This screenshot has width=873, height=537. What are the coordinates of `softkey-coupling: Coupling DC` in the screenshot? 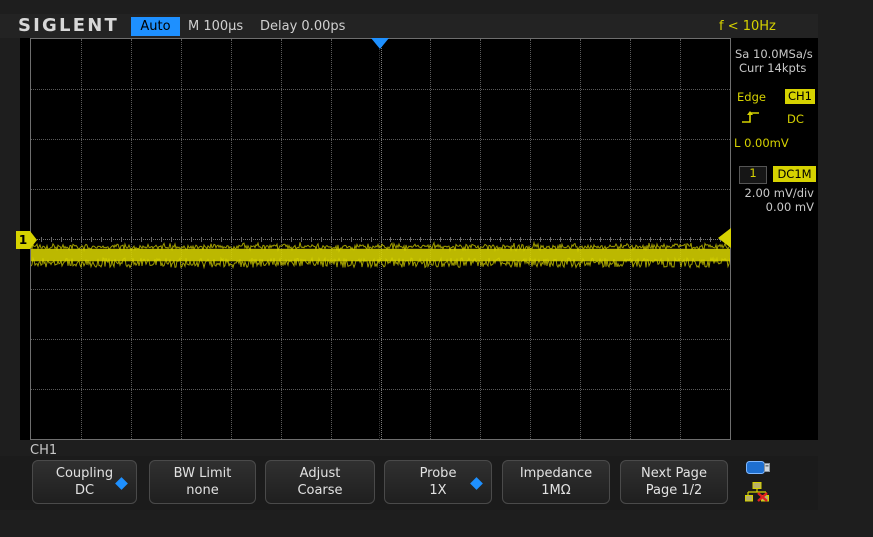 It's located at (84, 482).